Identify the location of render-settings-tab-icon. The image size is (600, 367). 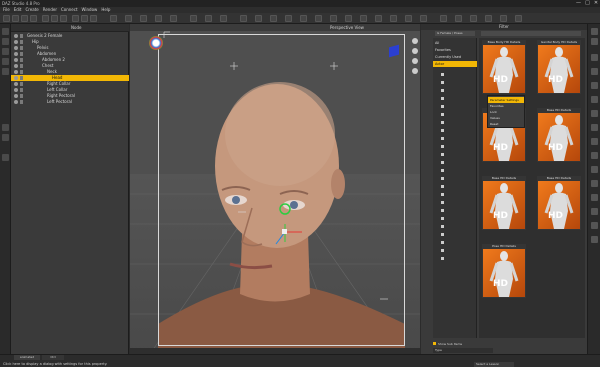
(5, 157).